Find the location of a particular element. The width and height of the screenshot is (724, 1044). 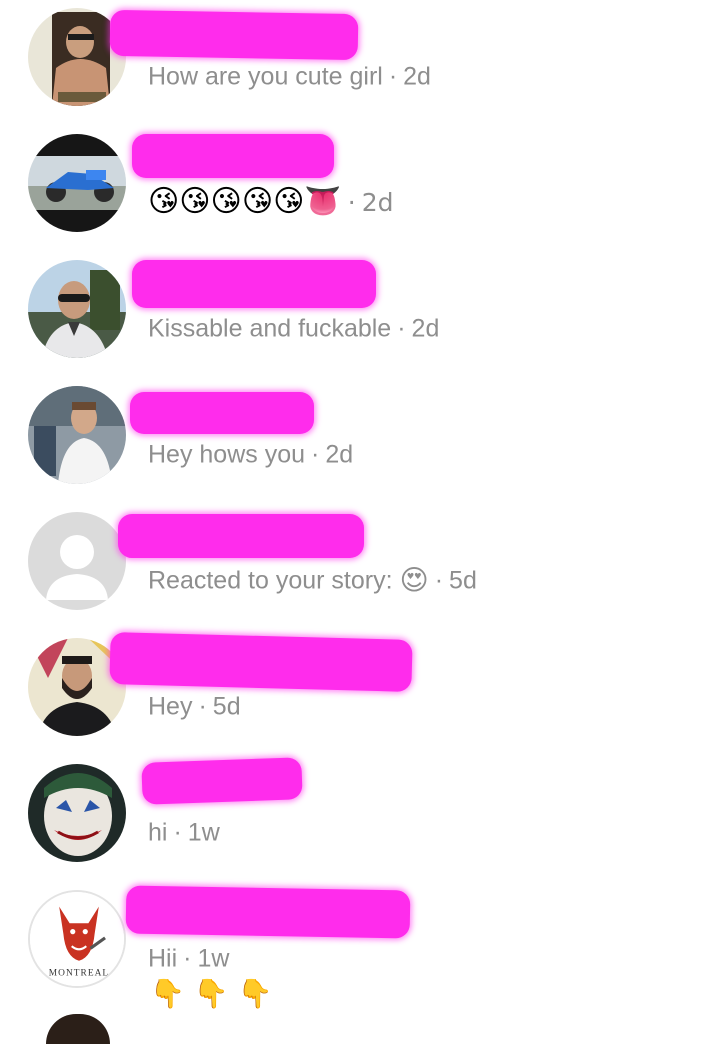

message-preview: Hey · 5d is located at coordinates (194, 705).